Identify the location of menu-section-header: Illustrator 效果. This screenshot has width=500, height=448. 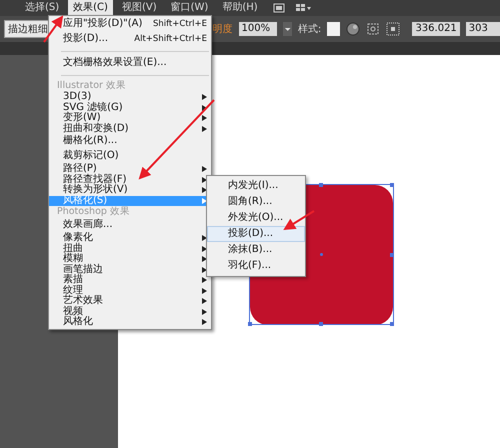
(91, 85).